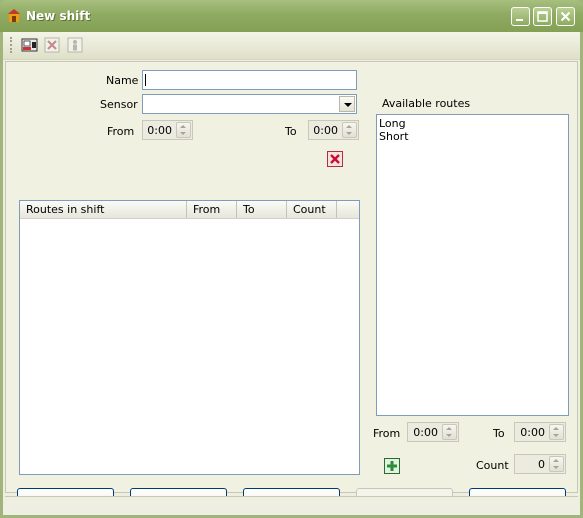 The width and height of the screenshot is (583, 518). What do you see at coordinates (183, 130) in the screenshot?
I see `from-time-spin-buttons` at bounding box center [183, 130].